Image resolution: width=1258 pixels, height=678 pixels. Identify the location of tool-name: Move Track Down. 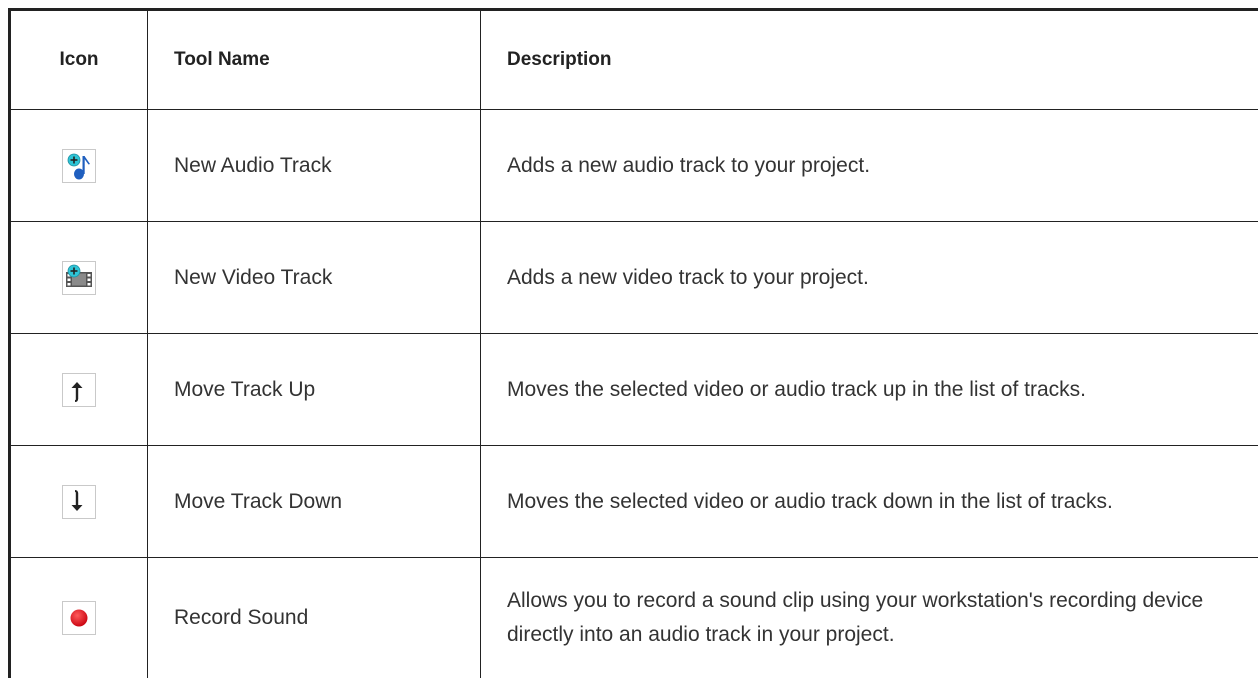
(314, 502).